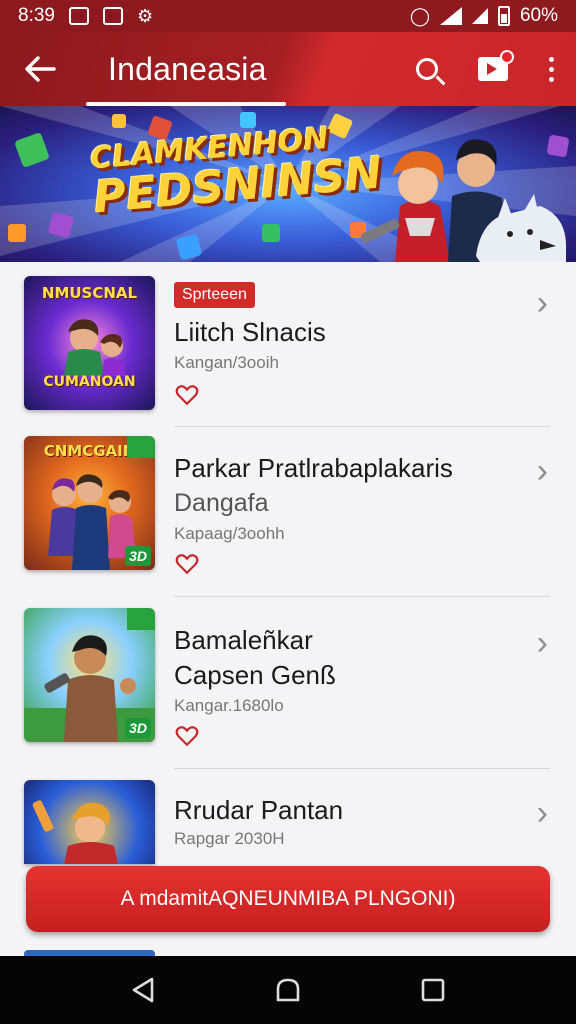 This screenshot has width=576, height=1024. I want to click on item-title: Rrudar Pantan, so click(259, 810).